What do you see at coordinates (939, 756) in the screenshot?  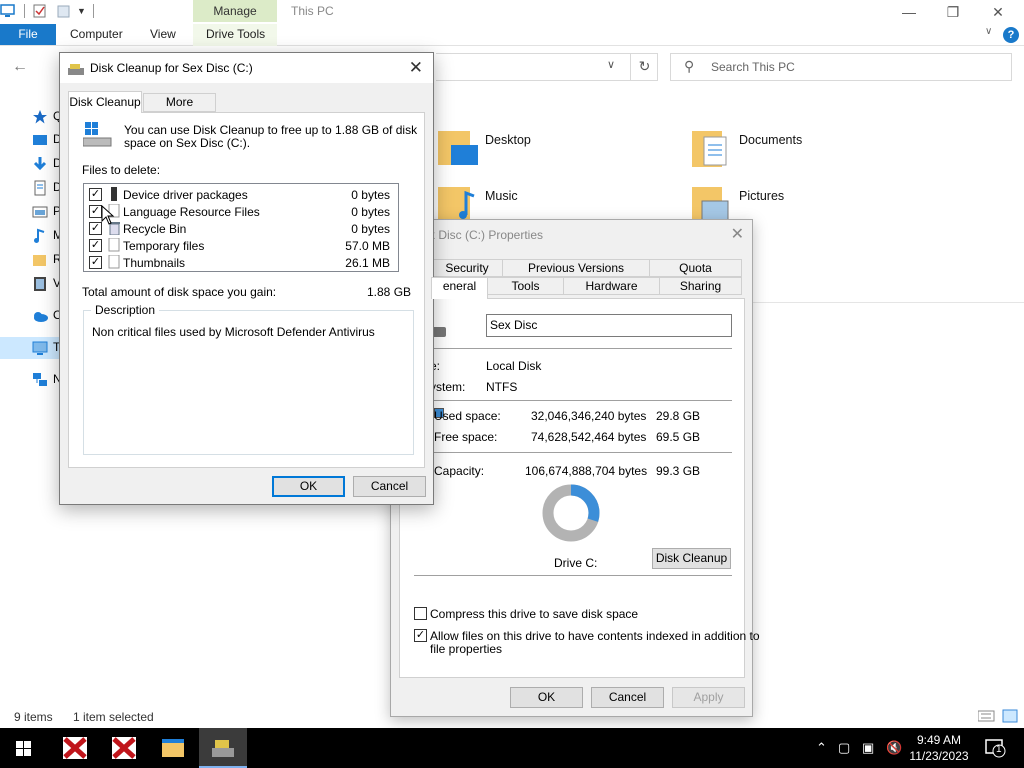 I see `clock-date: 11/23/2023` at bounding box center [939, 756].